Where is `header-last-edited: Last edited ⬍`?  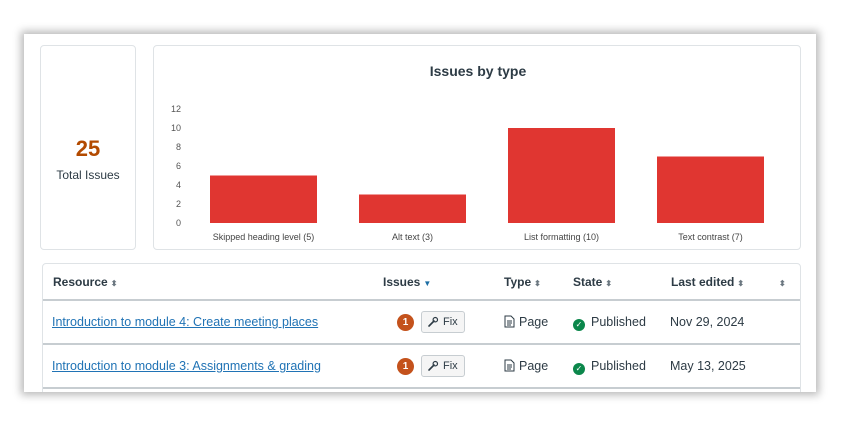
header-last-edited: Last edited ⬍ is located at coordinates (707, 282).